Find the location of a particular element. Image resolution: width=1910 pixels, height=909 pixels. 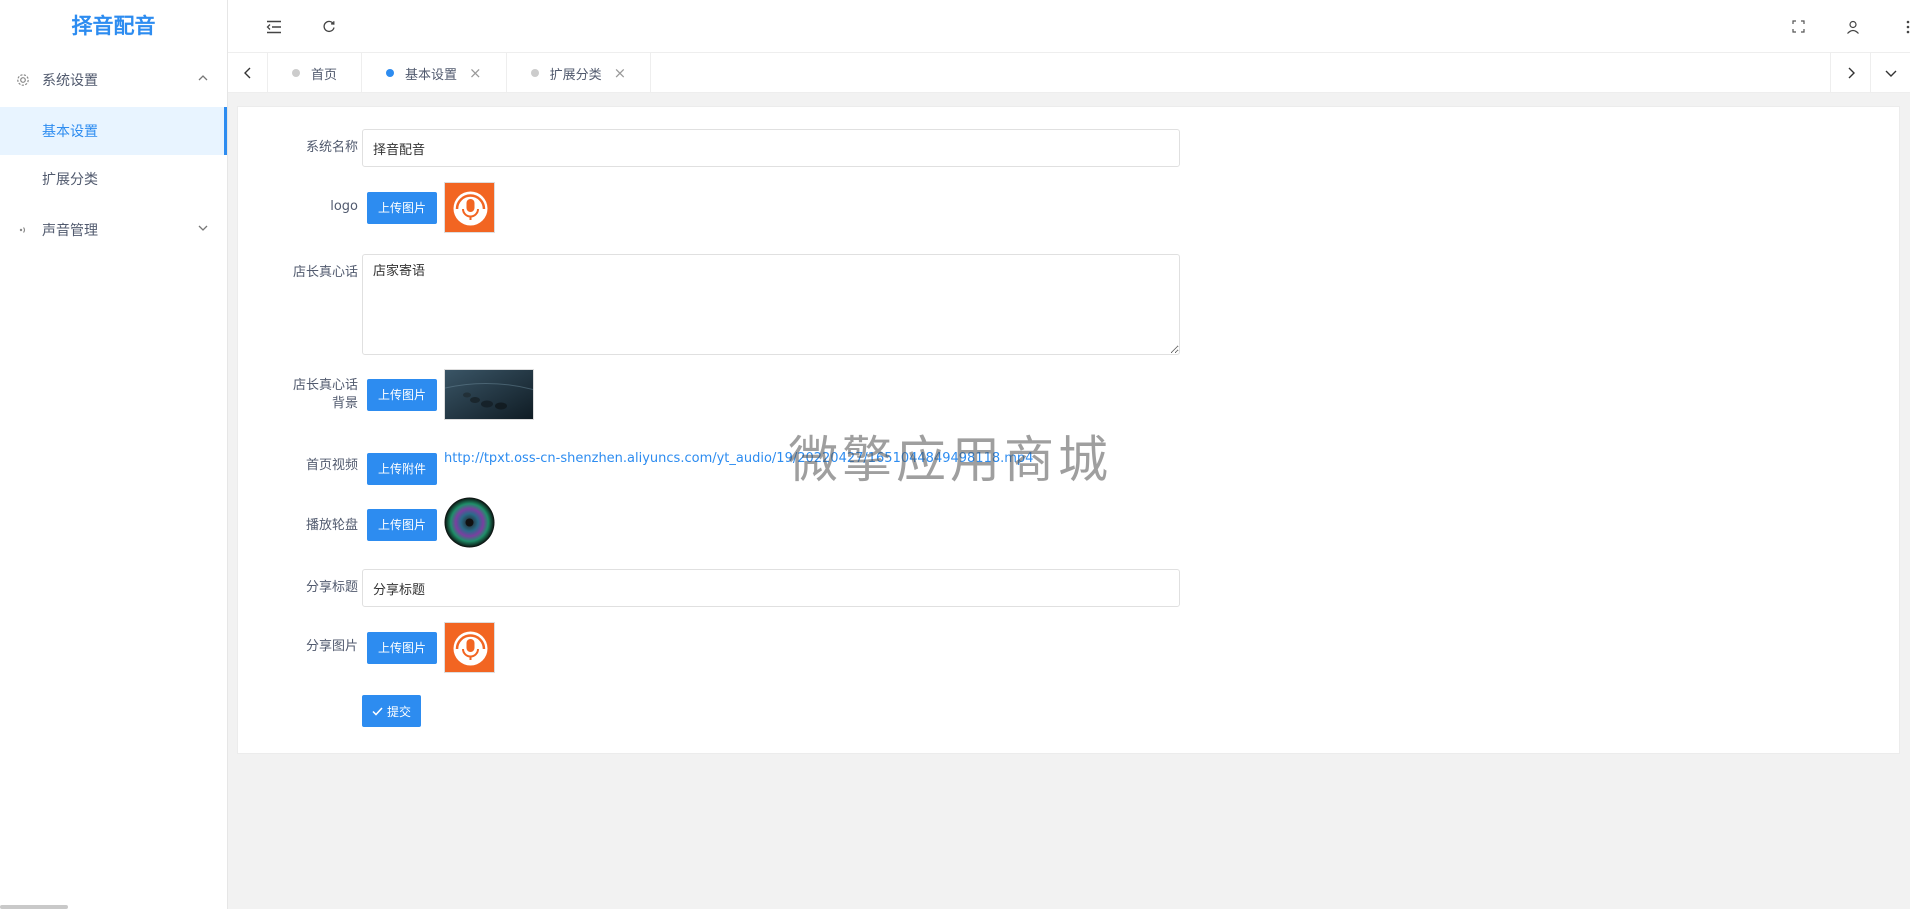

system-name-label: 系统名称 is located at coordinates (331, 147).